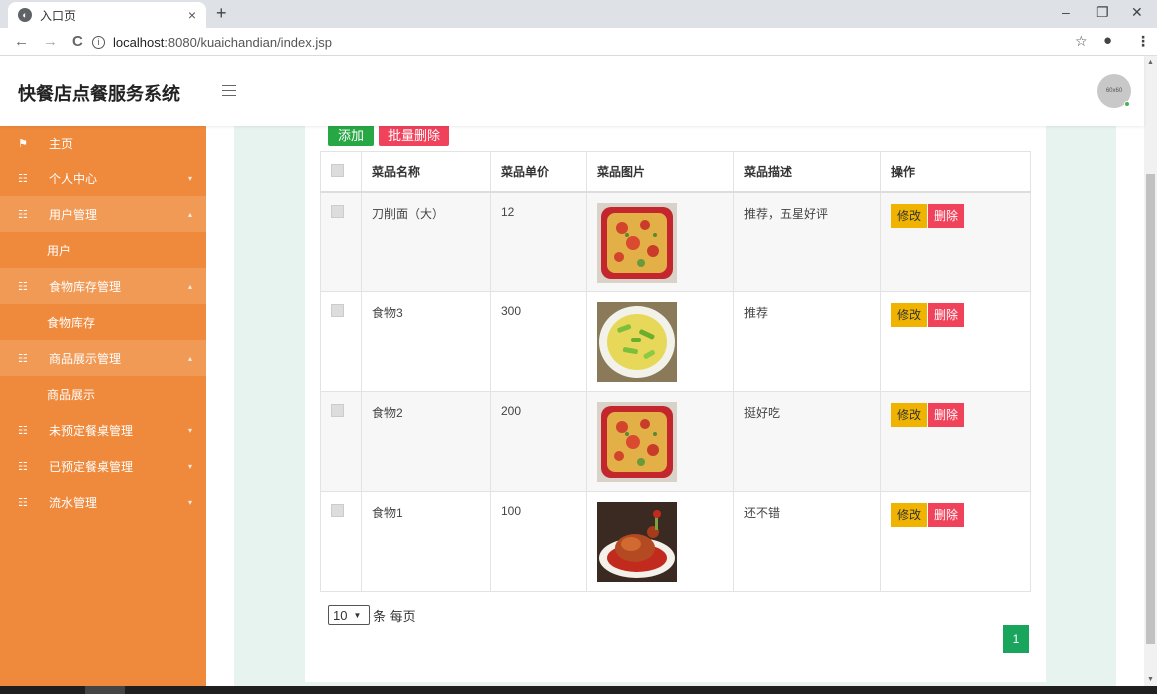 The width and height of the screenshot is (1157, 694). What do you see at coordinates (337, 171) in the screenshot?
I see `select-all-checkbox` at bounding box center [337, 171].